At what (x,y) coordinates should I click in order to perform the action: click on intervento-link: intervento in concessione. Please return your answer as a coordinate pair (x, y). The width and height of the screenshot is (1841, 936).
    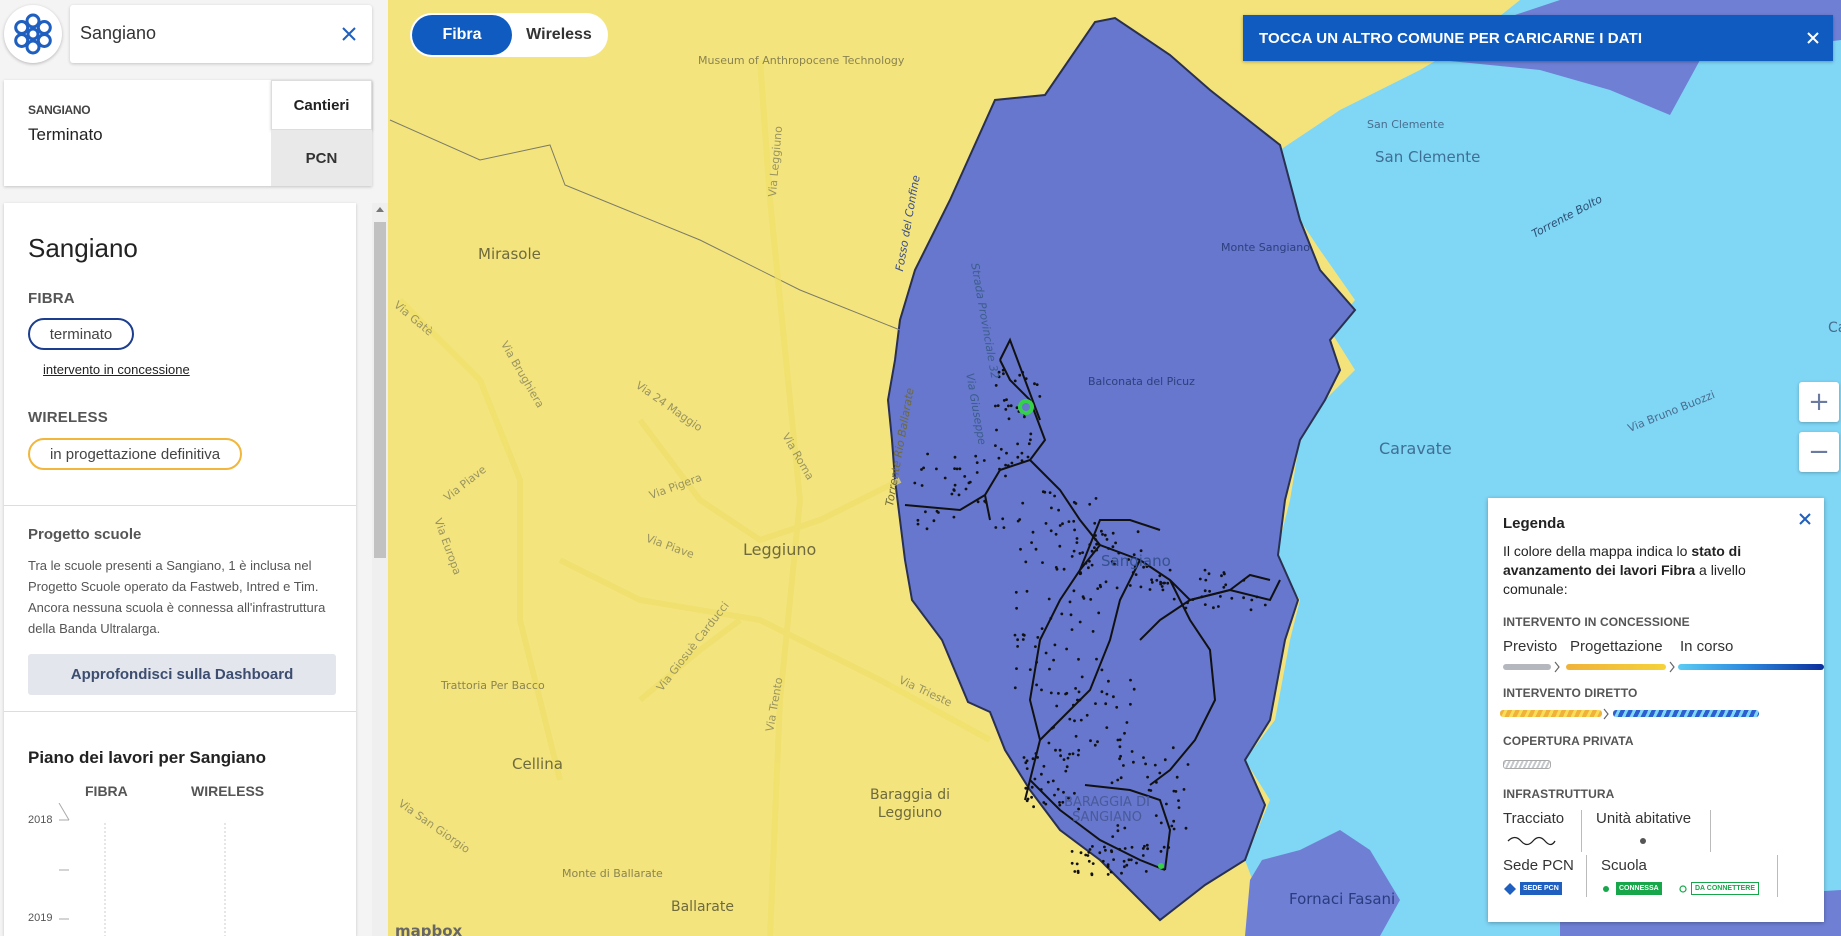
    Looking at the image, I should click on (116, 369).